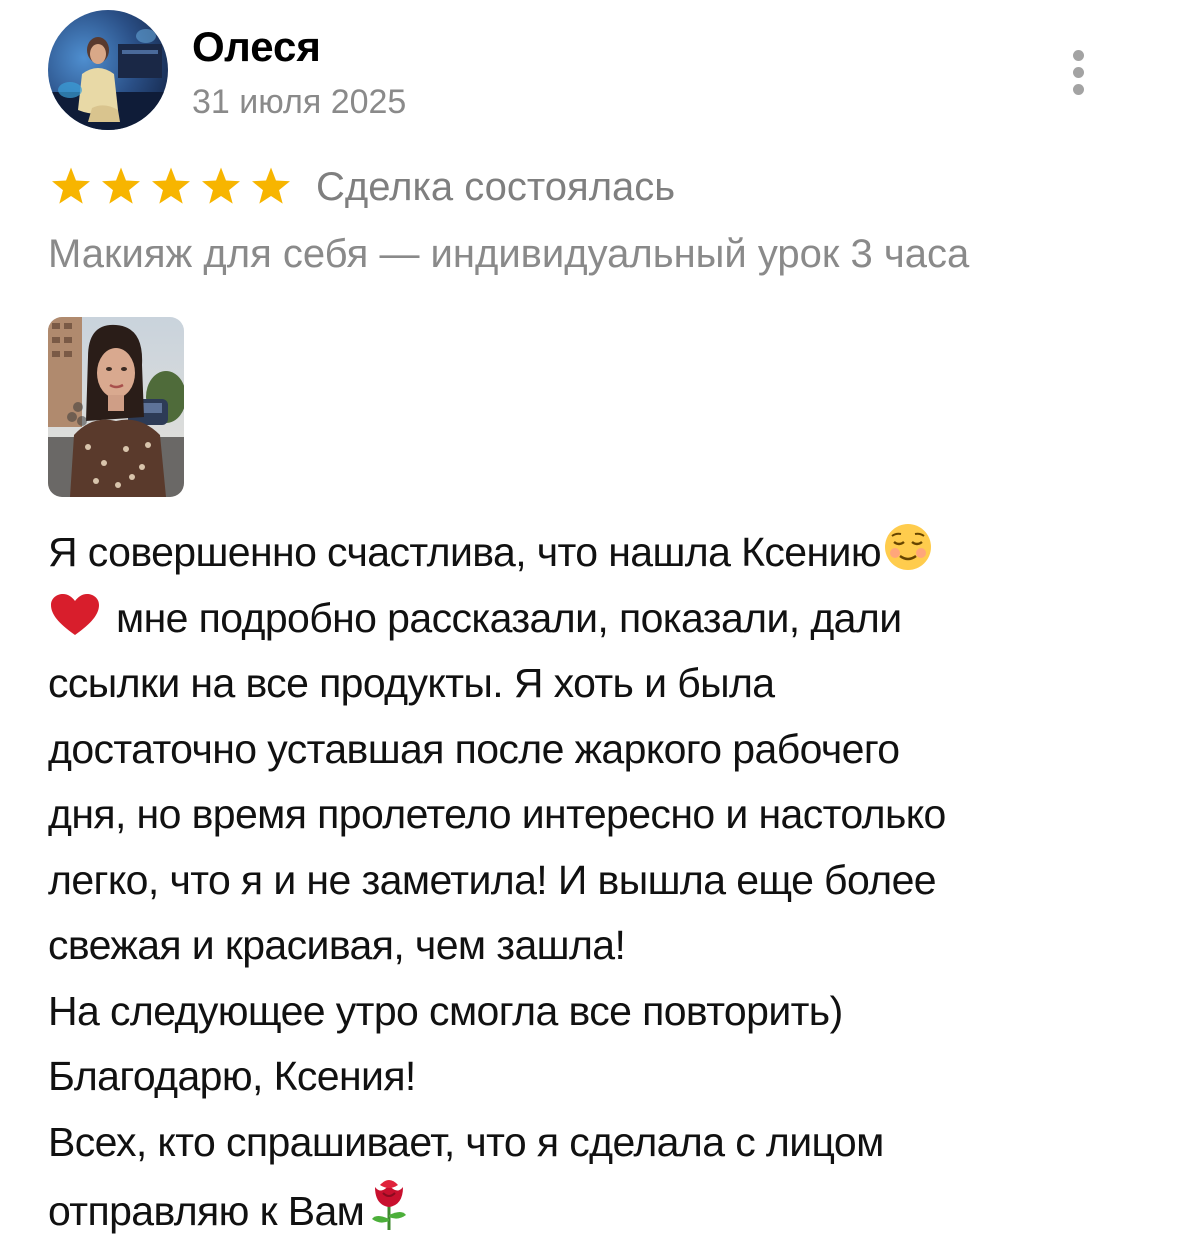  I want to click on review-line: мне подробно рассказали, показали, дали, so click(593, 619).